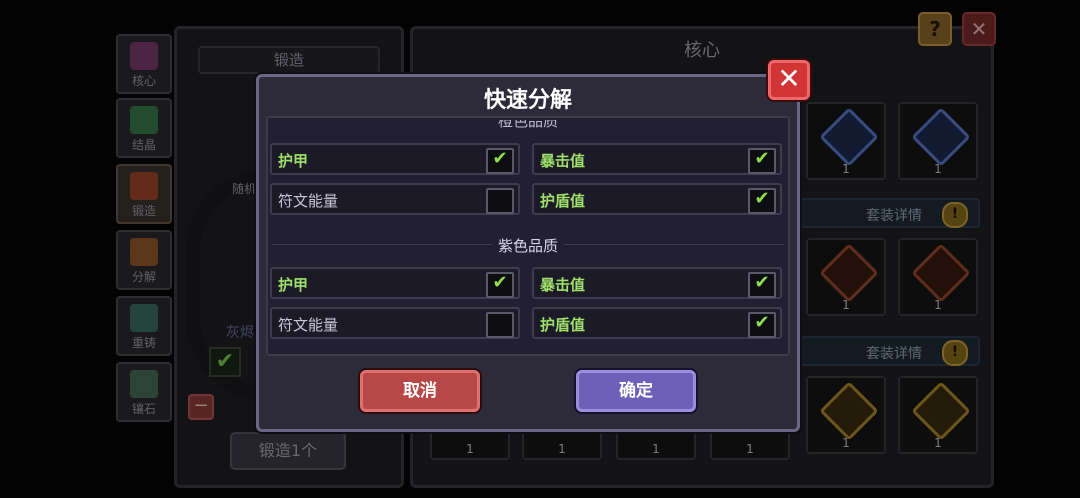  Describe the element at coordinates (636, 391) in the screenshot. I see `confirm-button: 确定` at that location.